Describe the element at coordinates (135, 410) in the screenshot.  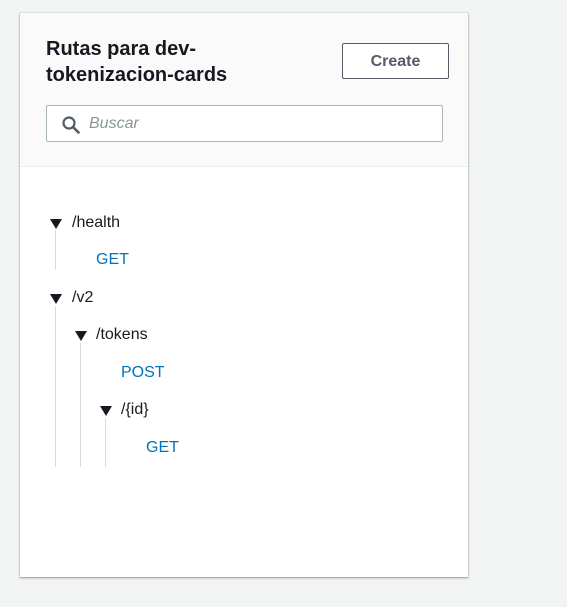
I see `resource-id: /{id}` at that location.